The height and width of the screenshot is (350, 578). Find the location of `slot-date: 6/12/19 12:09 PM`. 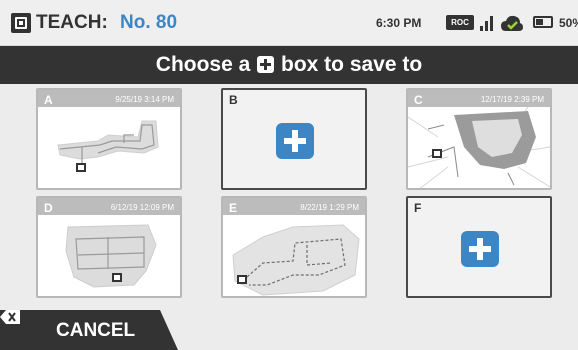

slot-date: 6/12/19 12:09 PM is located at coordinates (142, 207).